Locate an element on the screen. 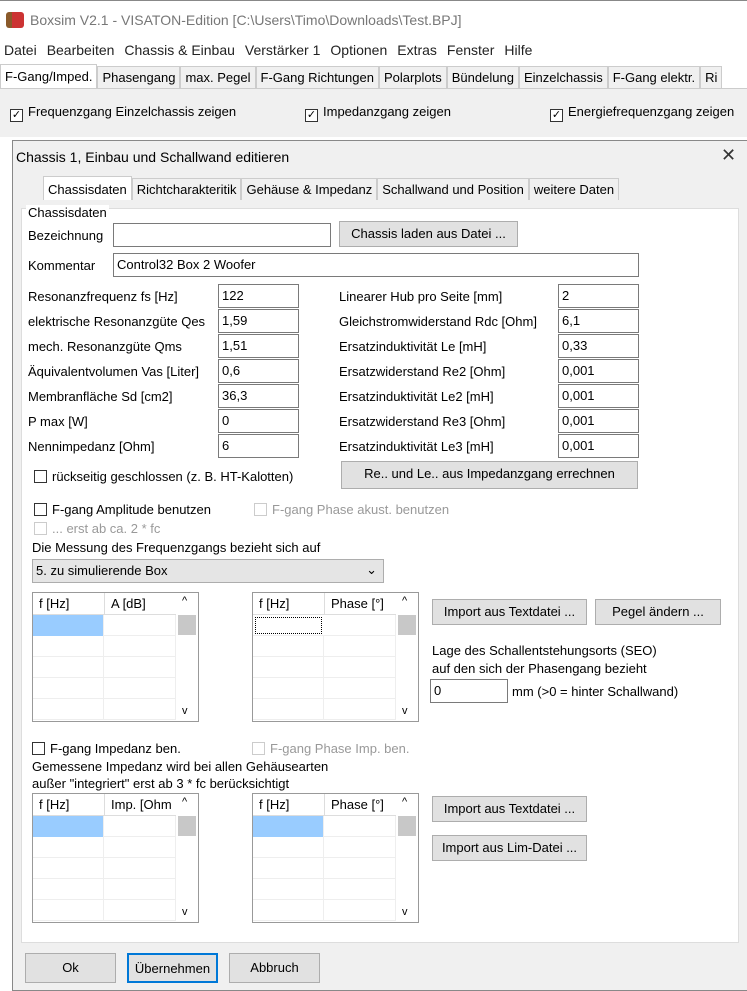 This screenshot has height=991, width=747. kommentar-input: Control32 Box 2 Woofer is located at coordinates (376, 265).